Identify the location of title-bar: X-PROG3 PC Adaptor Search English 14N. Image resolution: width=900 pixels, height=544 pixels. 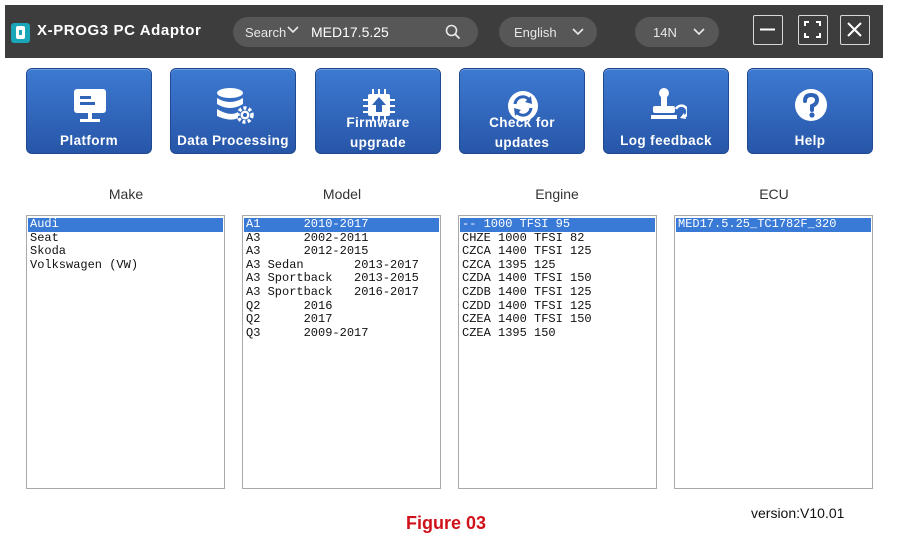
(444, 31).